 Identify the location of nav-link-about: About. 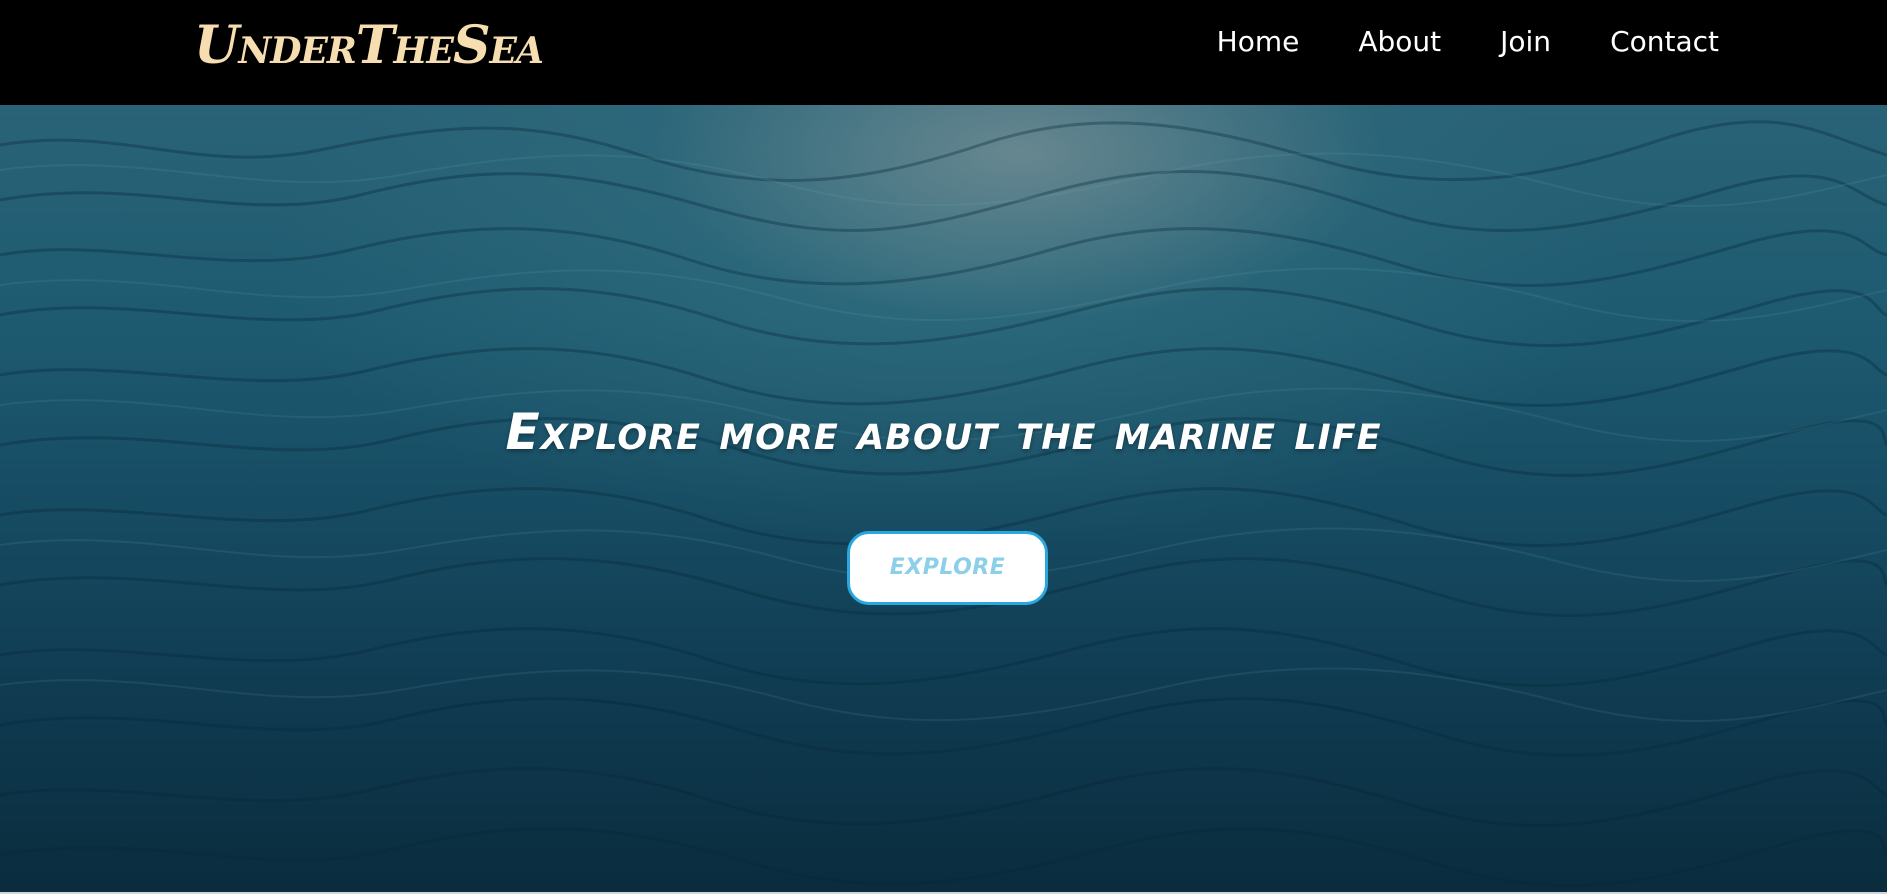
(1399, 42).